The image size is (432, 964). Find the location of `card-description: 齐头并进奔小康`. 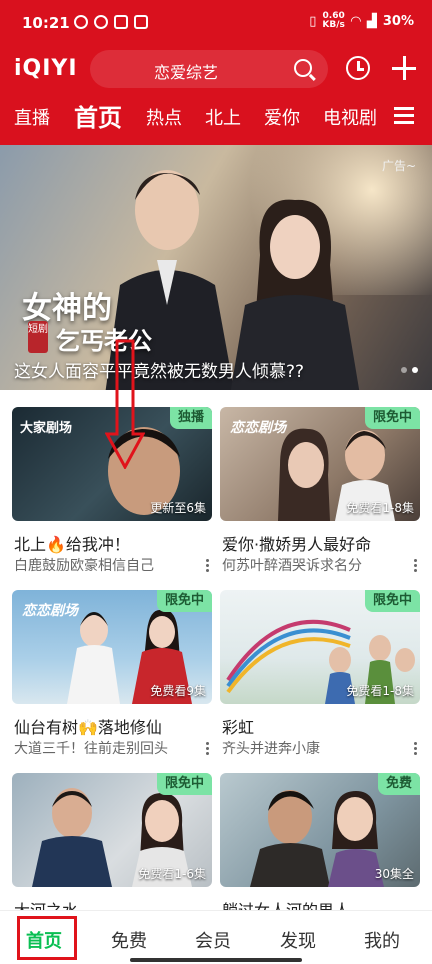

card-description: 齐头并进奔小康 is located at coordinates (271, 749).